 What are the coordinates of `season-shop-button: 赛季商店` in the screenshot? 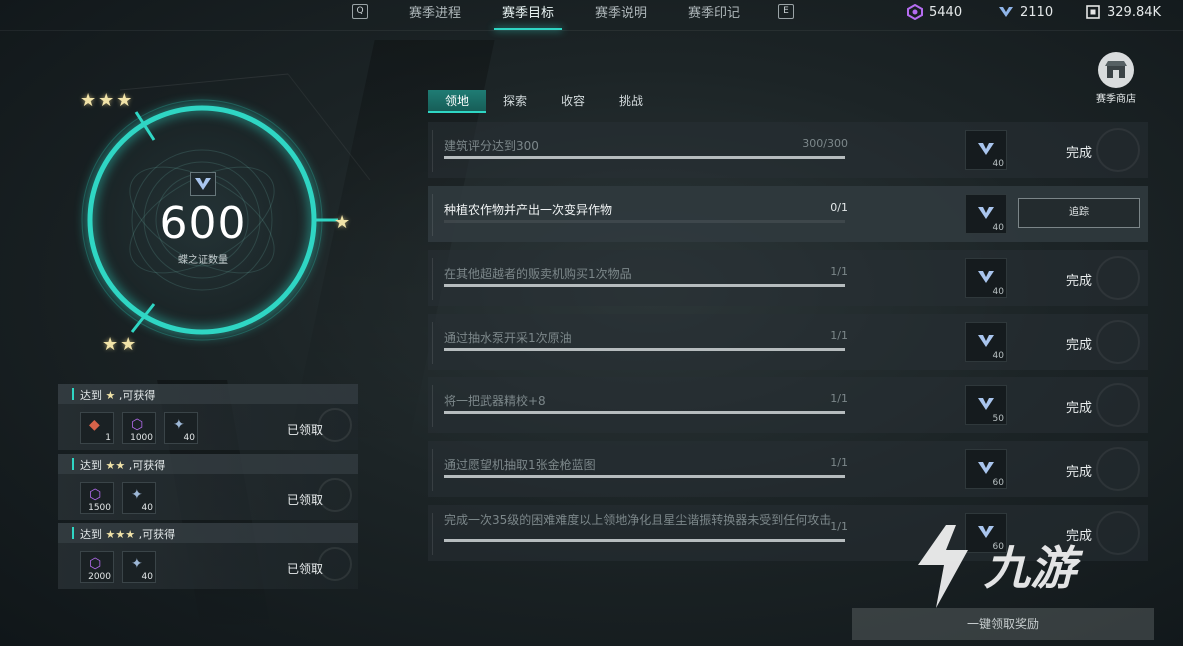 It's located at (1116, 78).